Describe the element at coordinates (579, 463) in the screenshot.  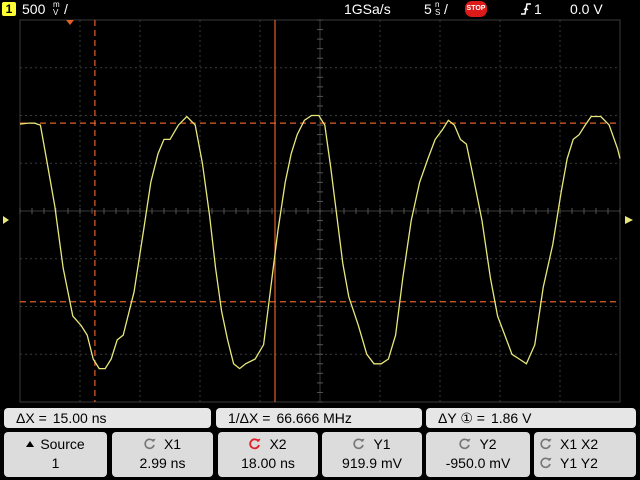
I see `y1y2-label: Y1 Y2` at that location.